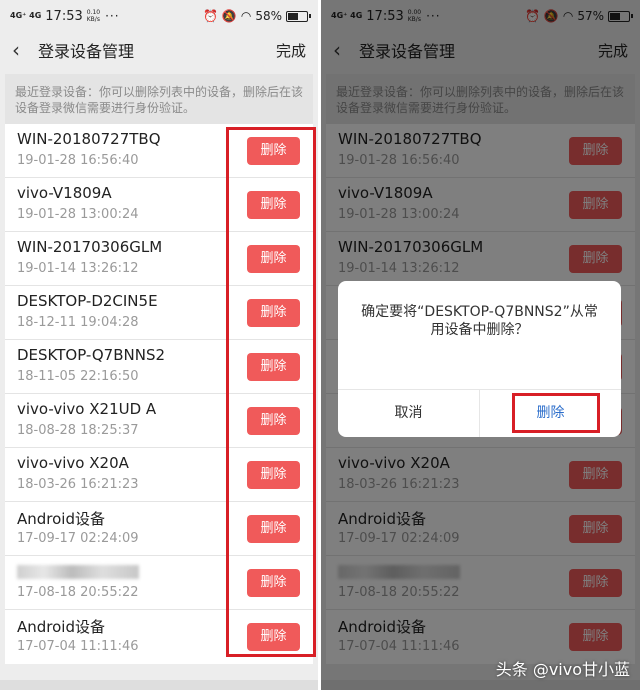  I want to click on device-row: DESKTOP-Q7BNNS2 18-11-05 22:16:50 删除, so click(159, 367).